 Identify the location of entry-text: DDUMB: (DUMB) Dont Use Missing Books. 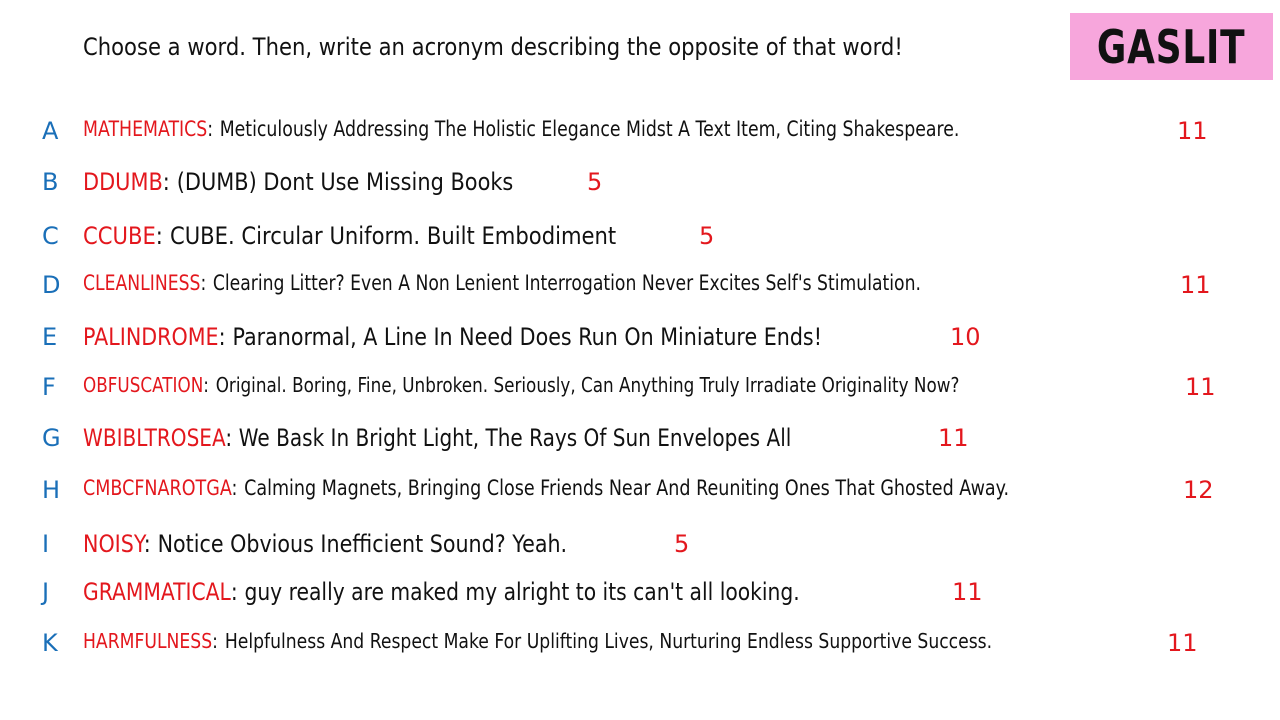
(298, 182).